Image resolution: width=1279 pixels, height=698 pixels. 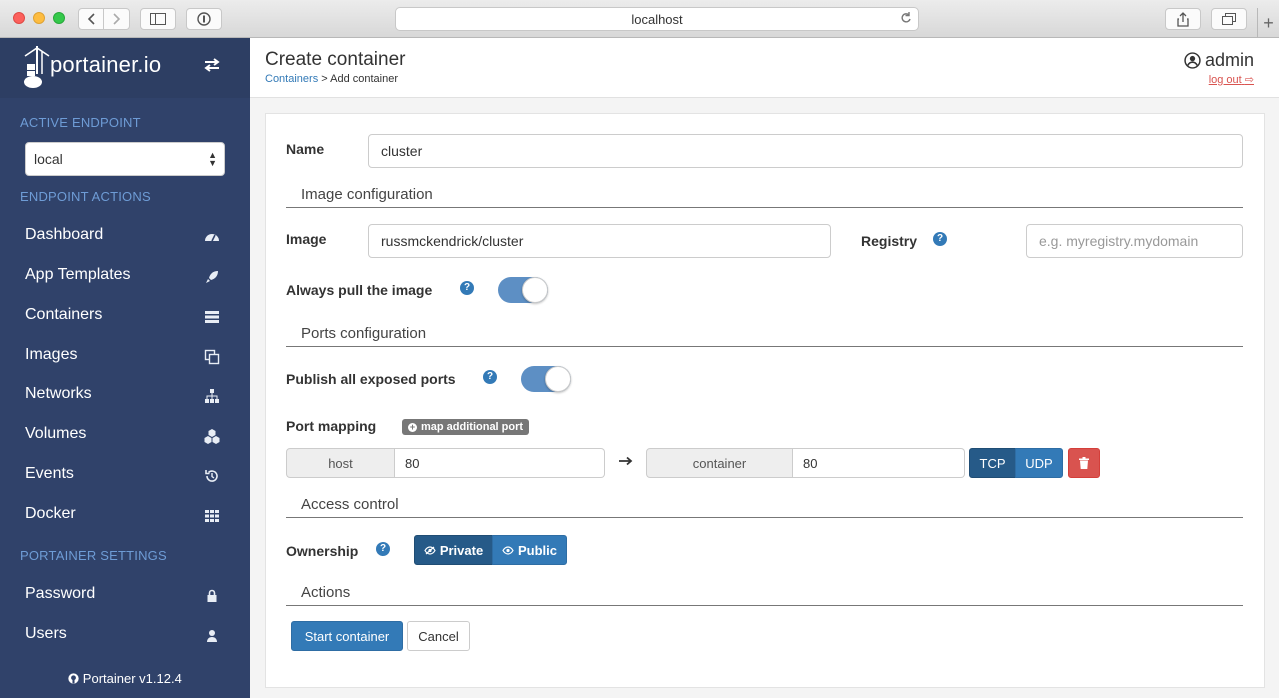 I want to click on sidebar-item-dashboard: Dashboard, so click(x=125, y=236).